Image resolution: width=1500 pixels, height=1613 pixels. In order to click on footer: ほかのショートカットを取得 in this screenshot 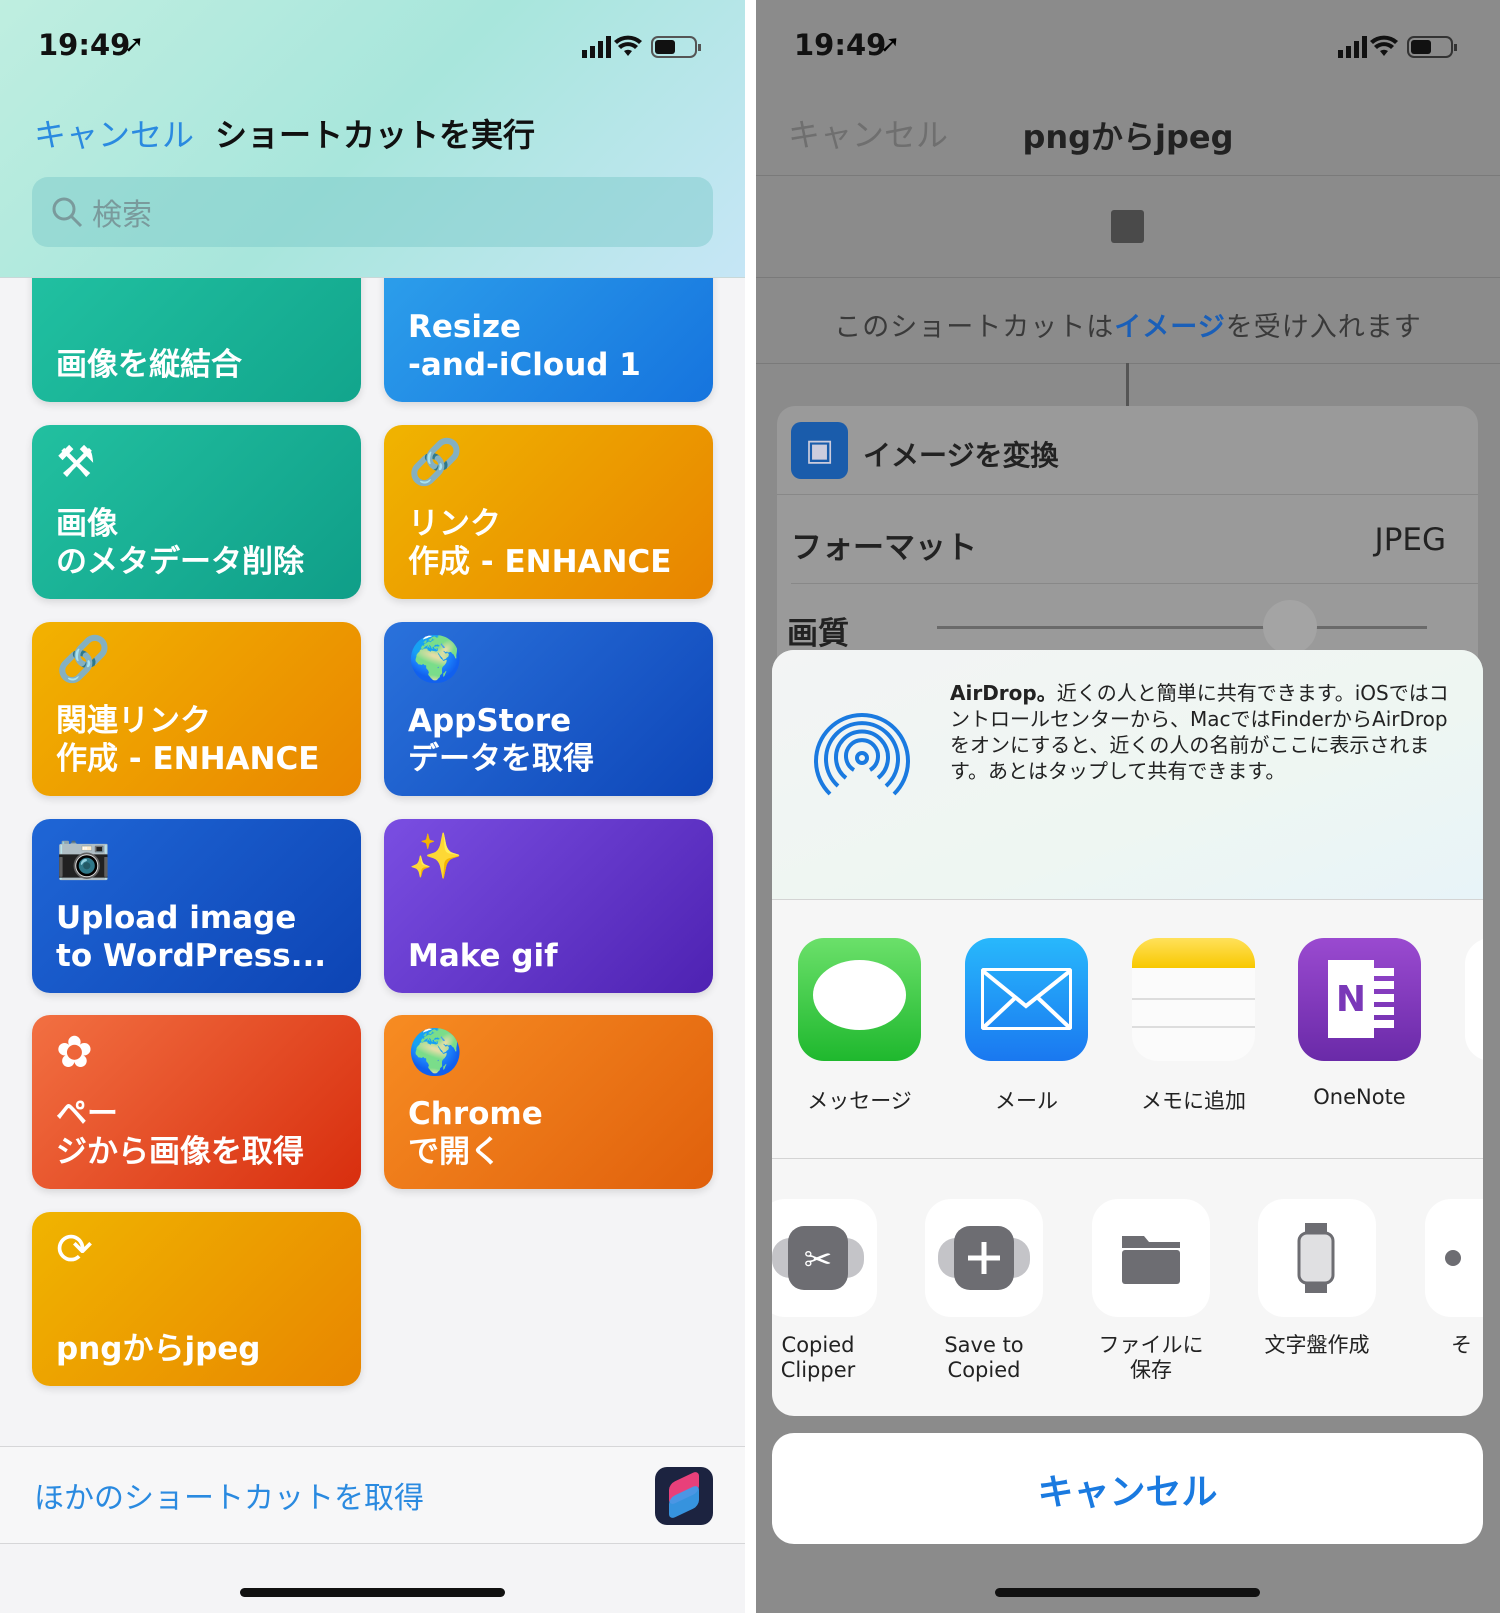, I will do `click(372, 1495)`.